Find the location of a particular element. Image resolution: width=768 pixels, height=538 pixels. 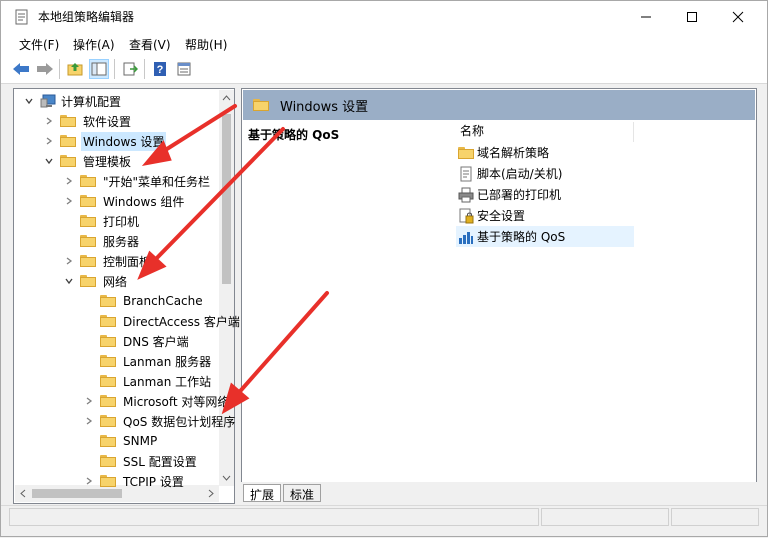

tree-item: QoS 数据包计划程序 is located at coordinates (159, 421).